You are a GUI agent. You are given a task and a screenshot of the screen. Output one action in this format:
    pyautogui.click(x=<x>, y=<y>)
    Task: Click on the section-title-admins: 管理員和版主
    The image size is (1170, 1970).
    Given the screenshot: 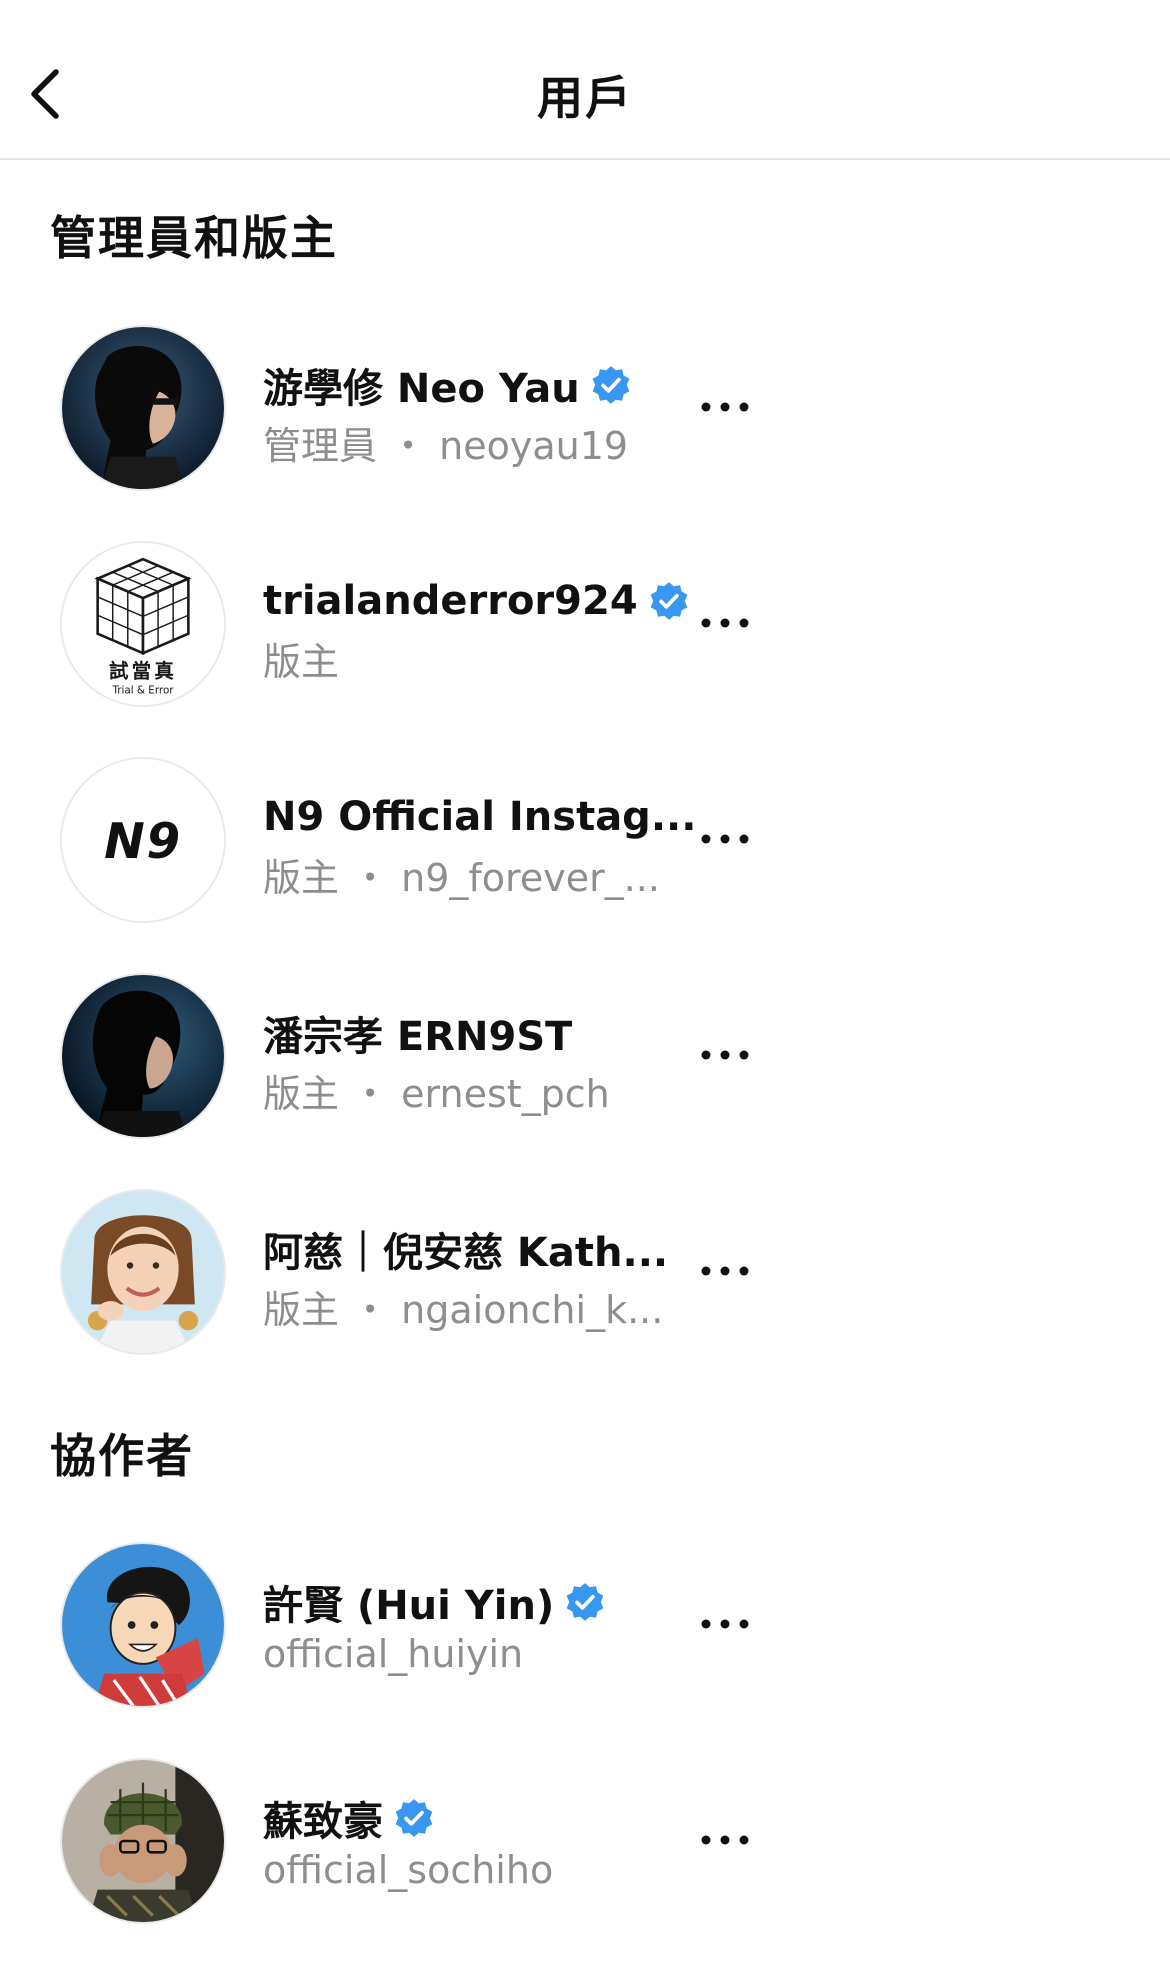 What is the action you would take?
    pyautogui.click(x=194, y=238)
    